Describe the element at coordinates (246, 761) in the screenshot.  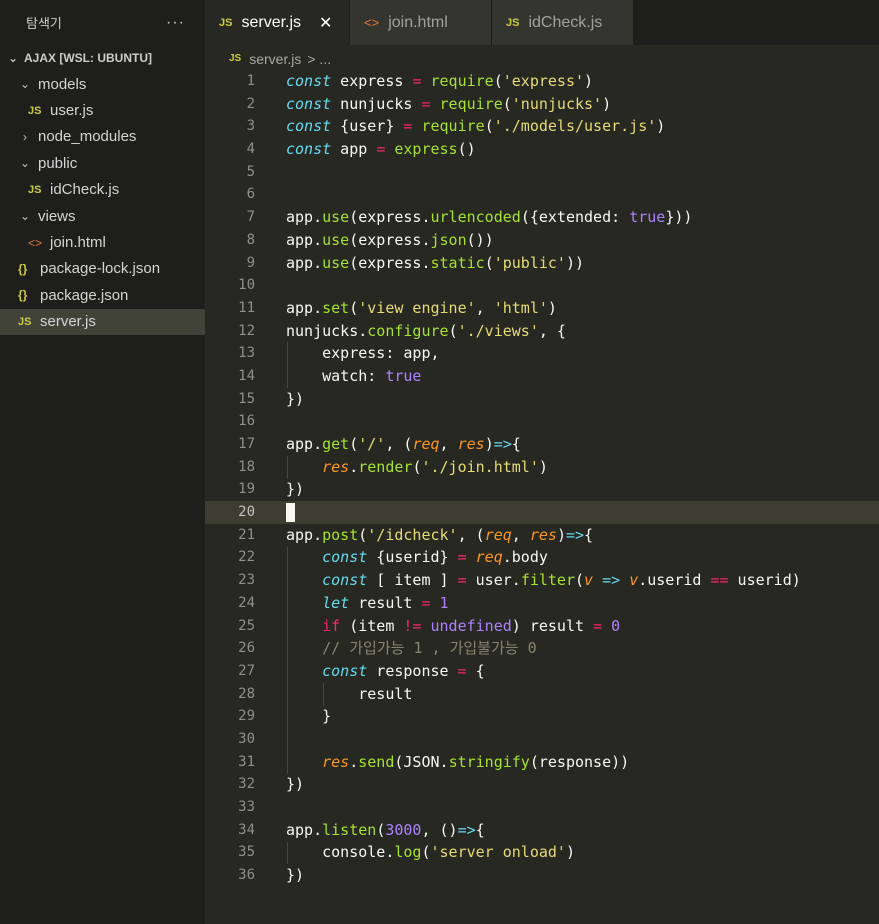
I see `line-number: 31` at that location.